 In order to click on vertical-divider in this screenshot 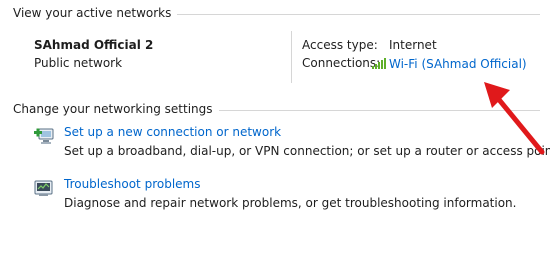, I will do `click(291, 57)`.